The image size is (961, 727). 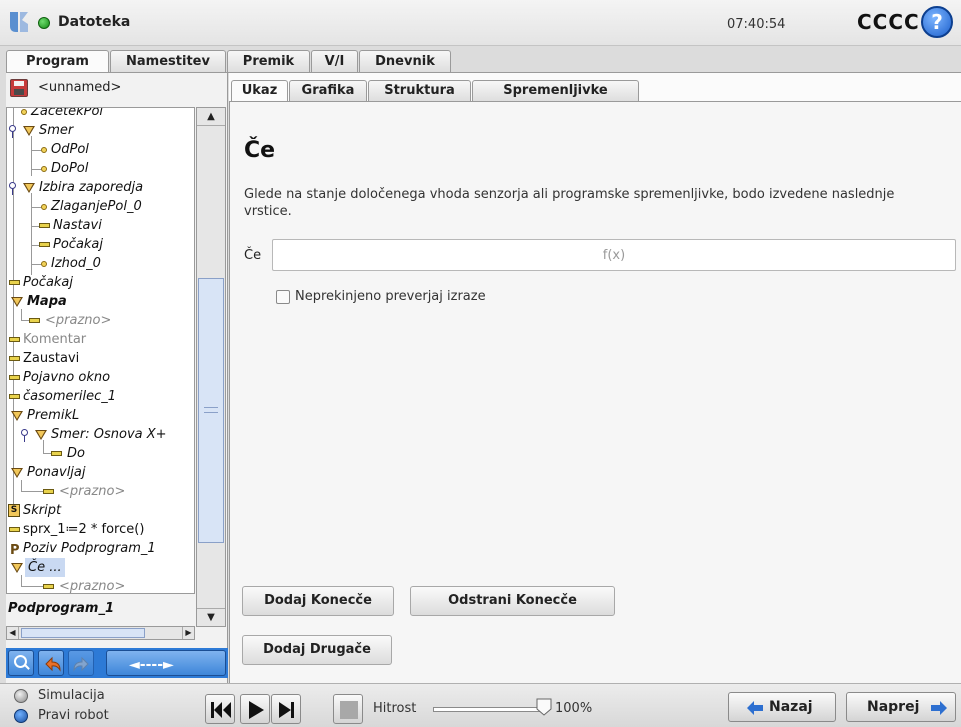 I want to click on scroll-left-icon: ◀, so click(x=13, y=633).